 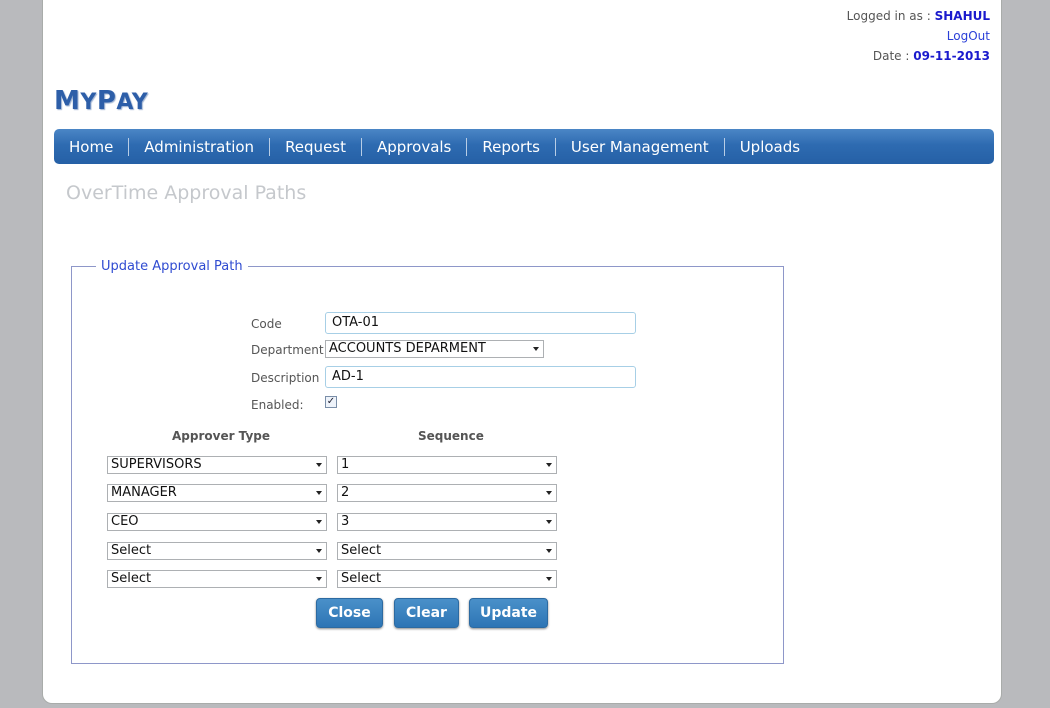 What do you see at coordinates (315, 147) in the screenshot?
I see `nav-request: Request` at bounding box center [315, 147].